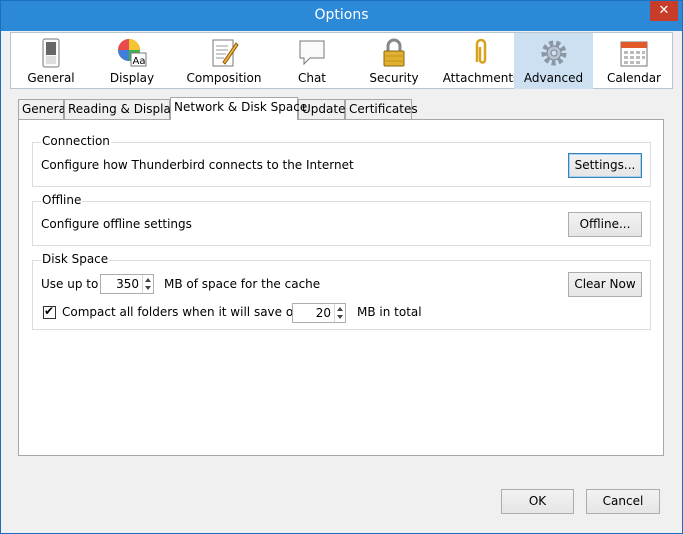  Describe the element at coordinates (553, 53) in the screenshot. I see `gear-icon` at that location.